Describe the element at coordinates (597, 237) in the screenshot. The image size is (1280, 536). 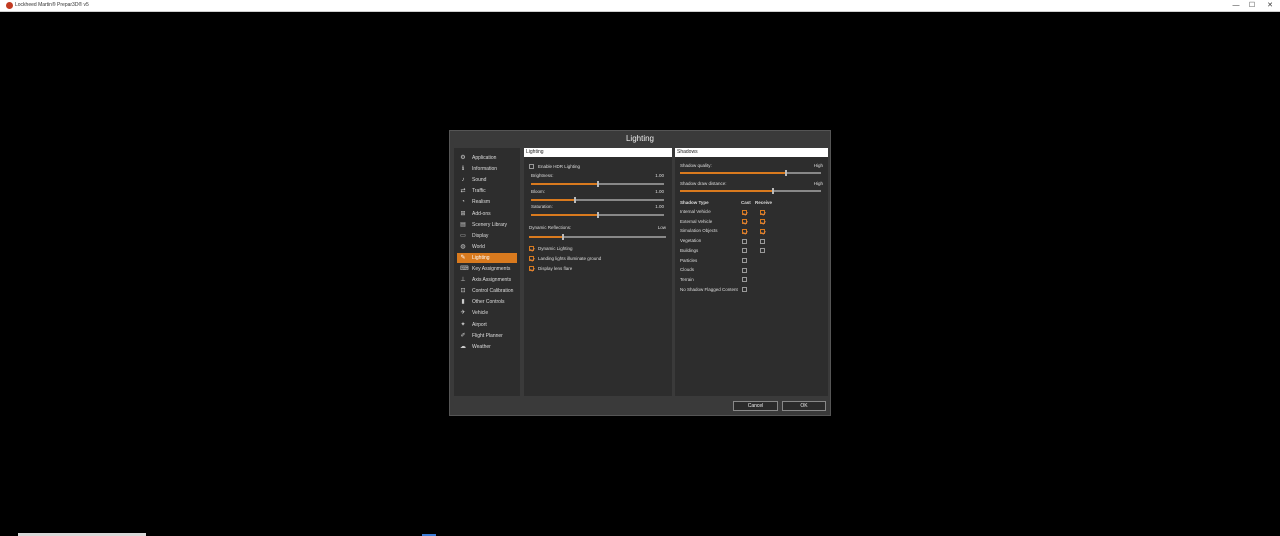
I see `dynamic-reflections-slider` at that location.